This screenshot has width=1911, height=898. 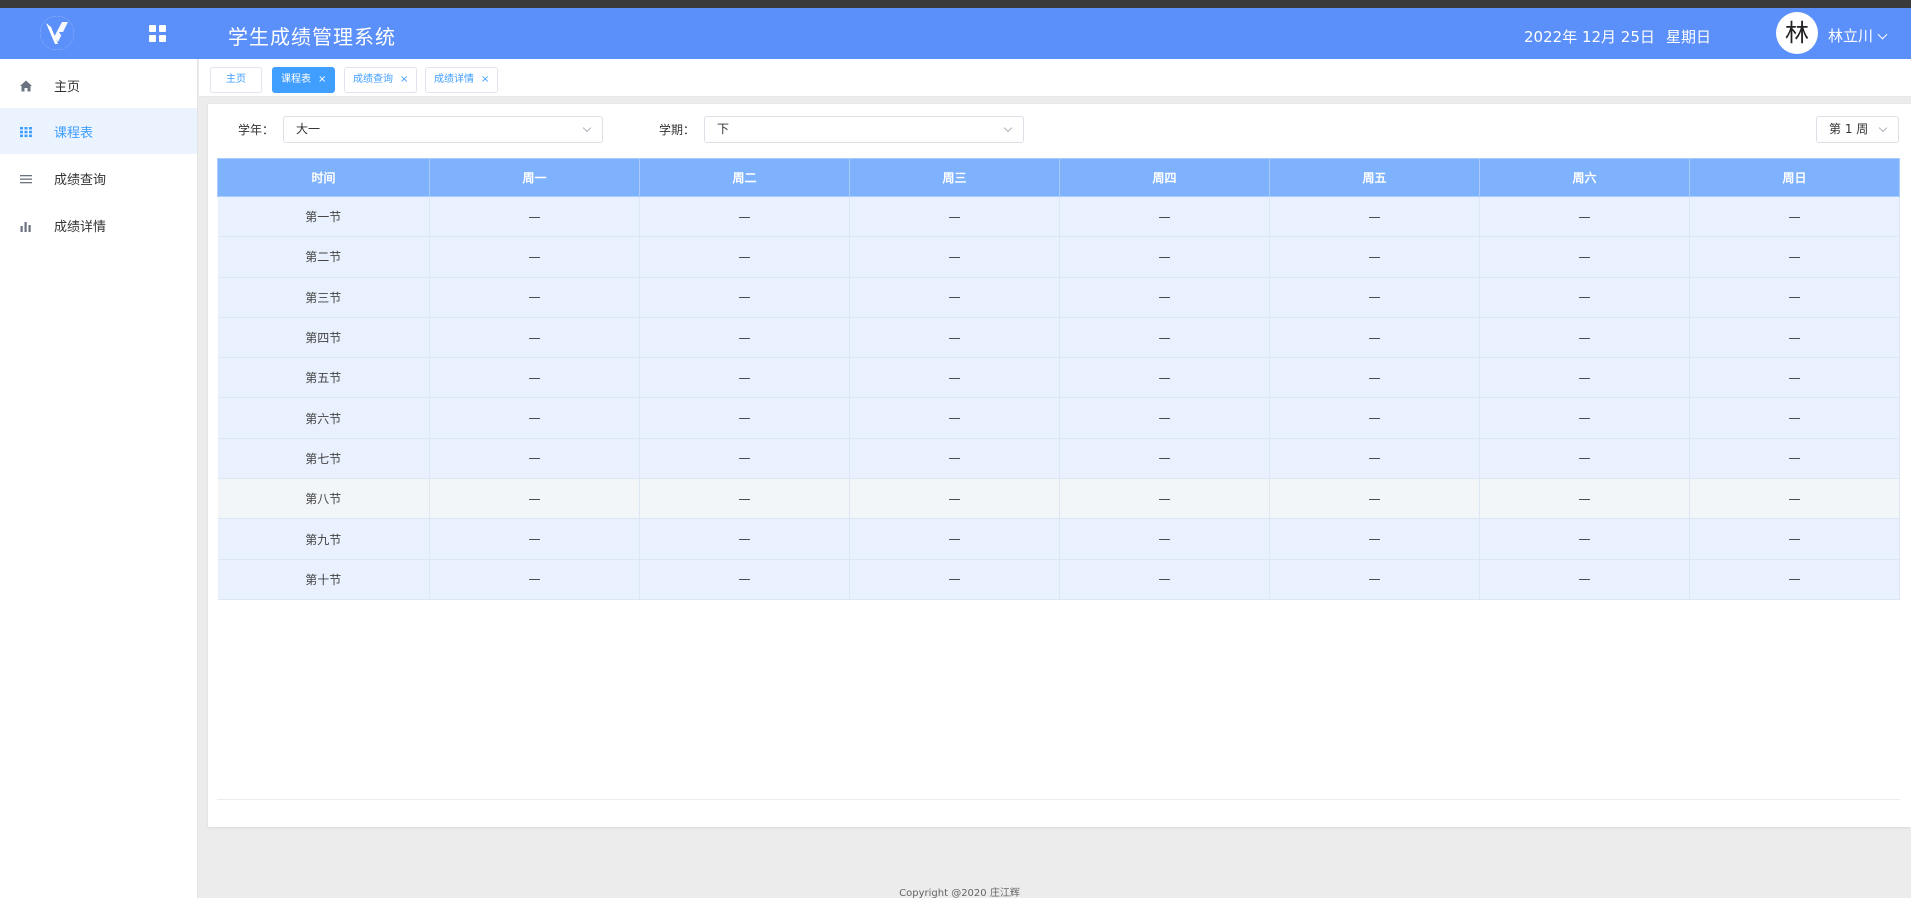 I want to click on table-row: 第八节 — — — — — — —, so click(x=1058, y=499).